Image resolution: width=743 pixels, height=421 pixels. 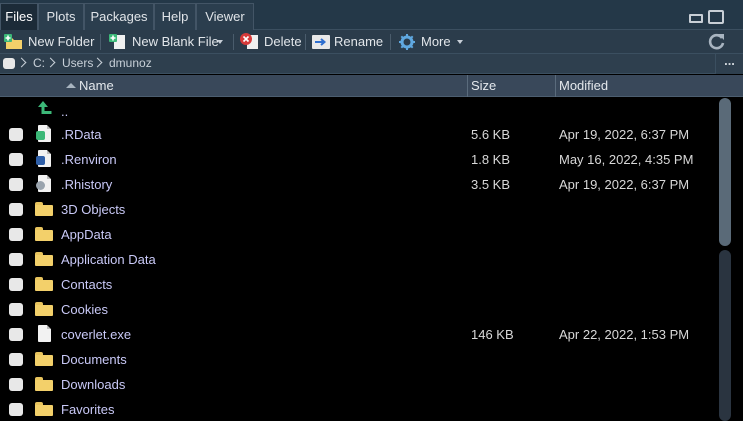 I want to click on tab-help: Help, so click(x=175, y=16).